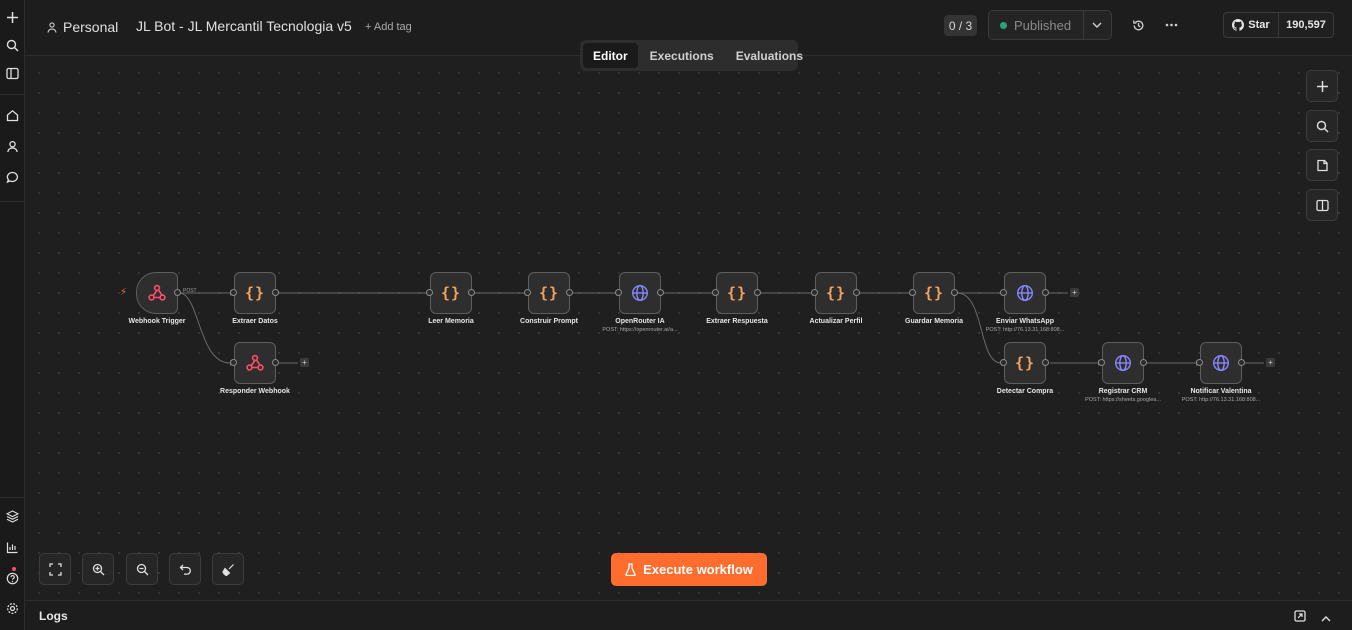 The image size is (1352, 630). What do you see at coordinates (228, 569) in the screenshot?
I see `tidy-up-button` at bounding box center [228, 569].